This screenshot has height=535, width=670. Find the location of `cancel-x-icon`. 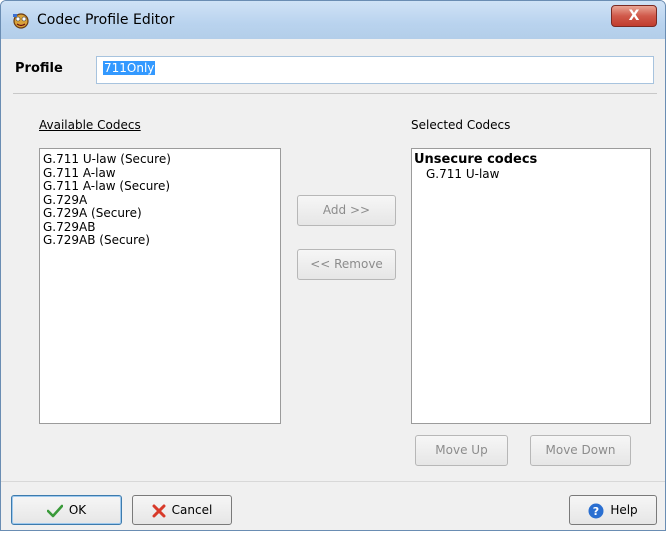

cancel-x-icon is located at coordinates (159, 510).